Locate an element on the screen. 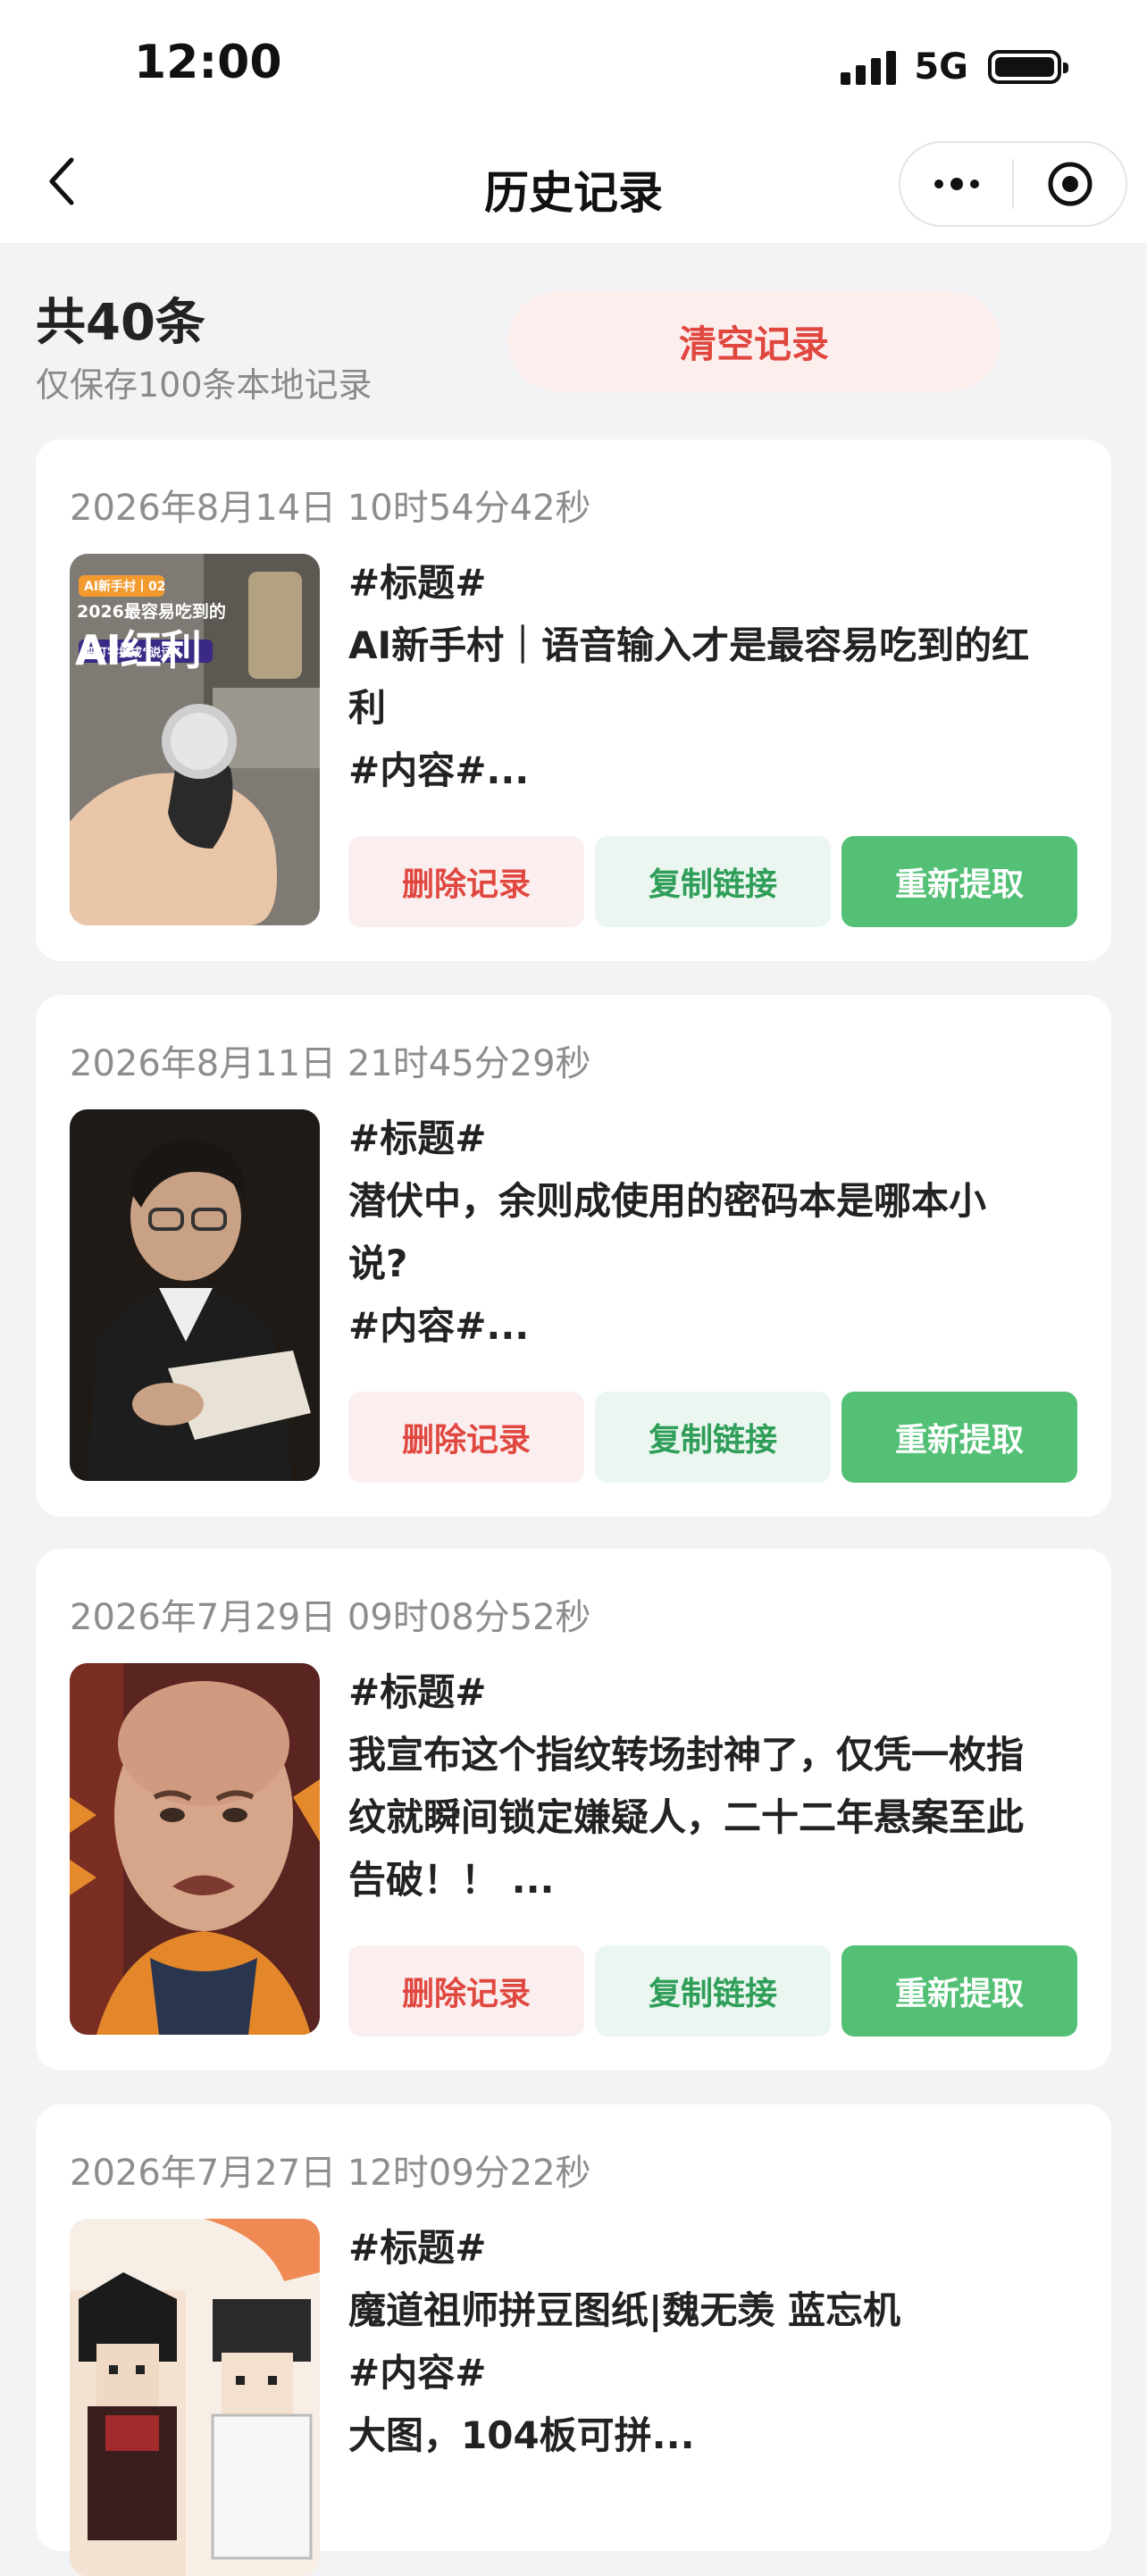 This screenshot has width=1147, height=2576. network-label: 5G is located at coordinates (941, 67).